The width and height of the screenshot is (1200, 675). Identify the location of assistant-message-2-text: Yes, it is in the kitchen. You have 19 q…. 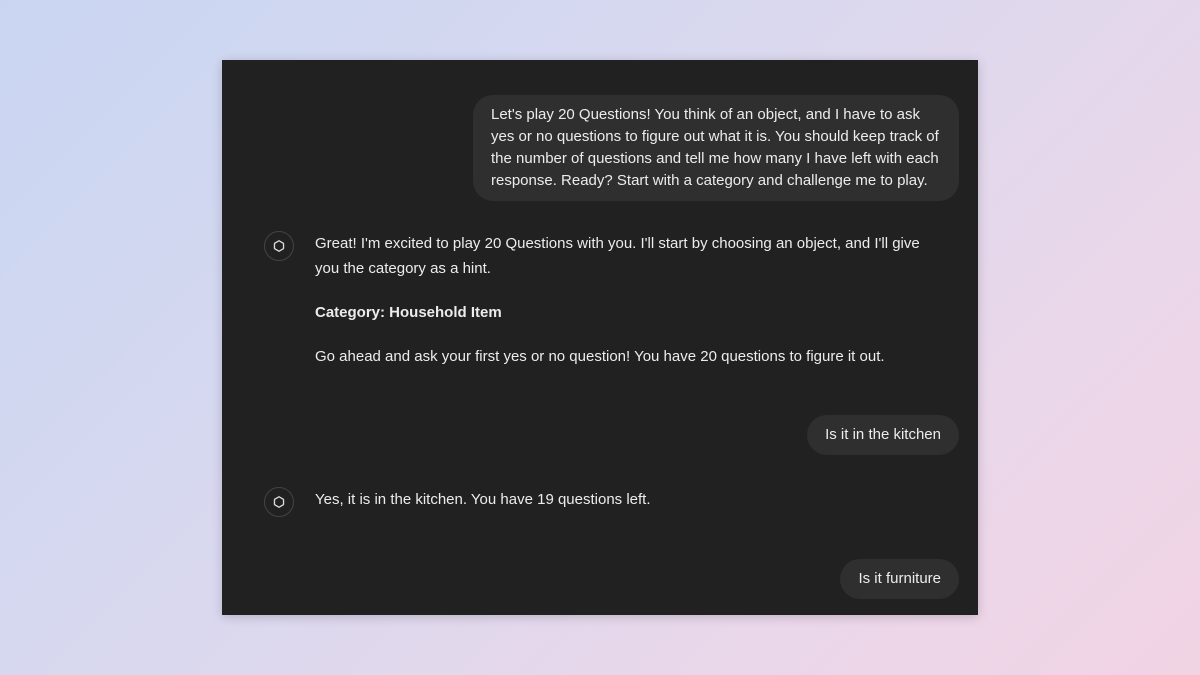
(483, 499).